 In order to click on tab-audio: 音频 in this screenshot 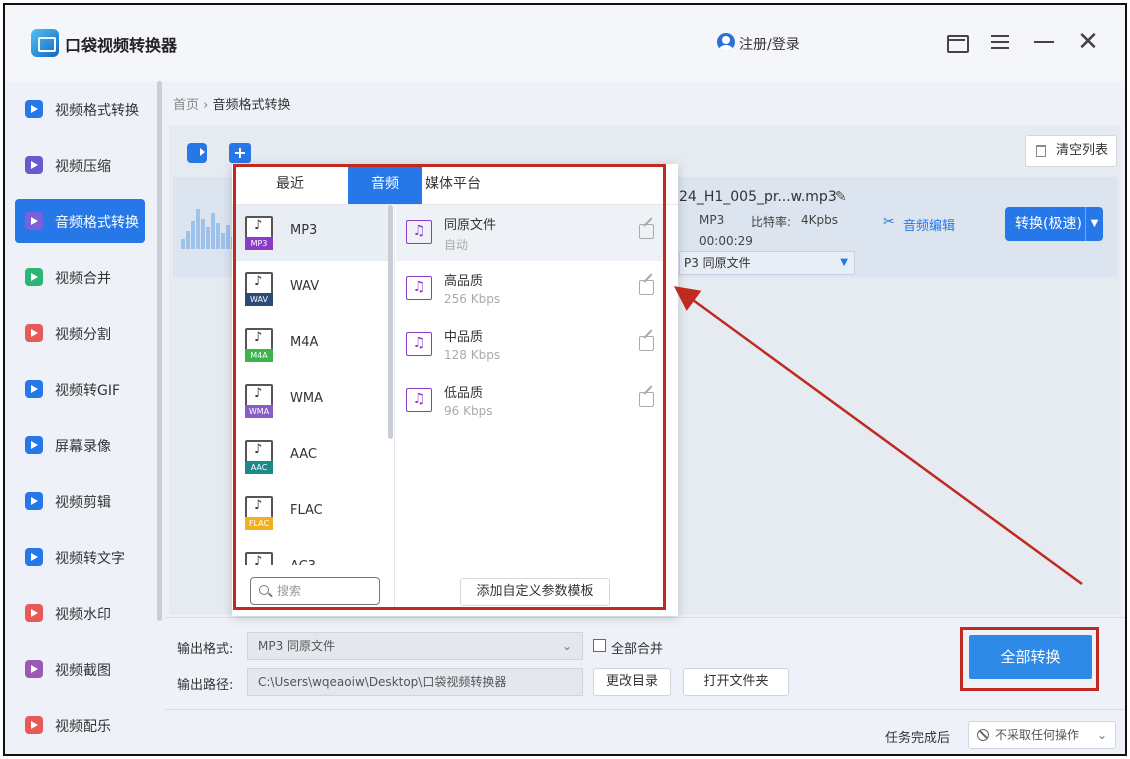, I will do `click(385, 184)`.